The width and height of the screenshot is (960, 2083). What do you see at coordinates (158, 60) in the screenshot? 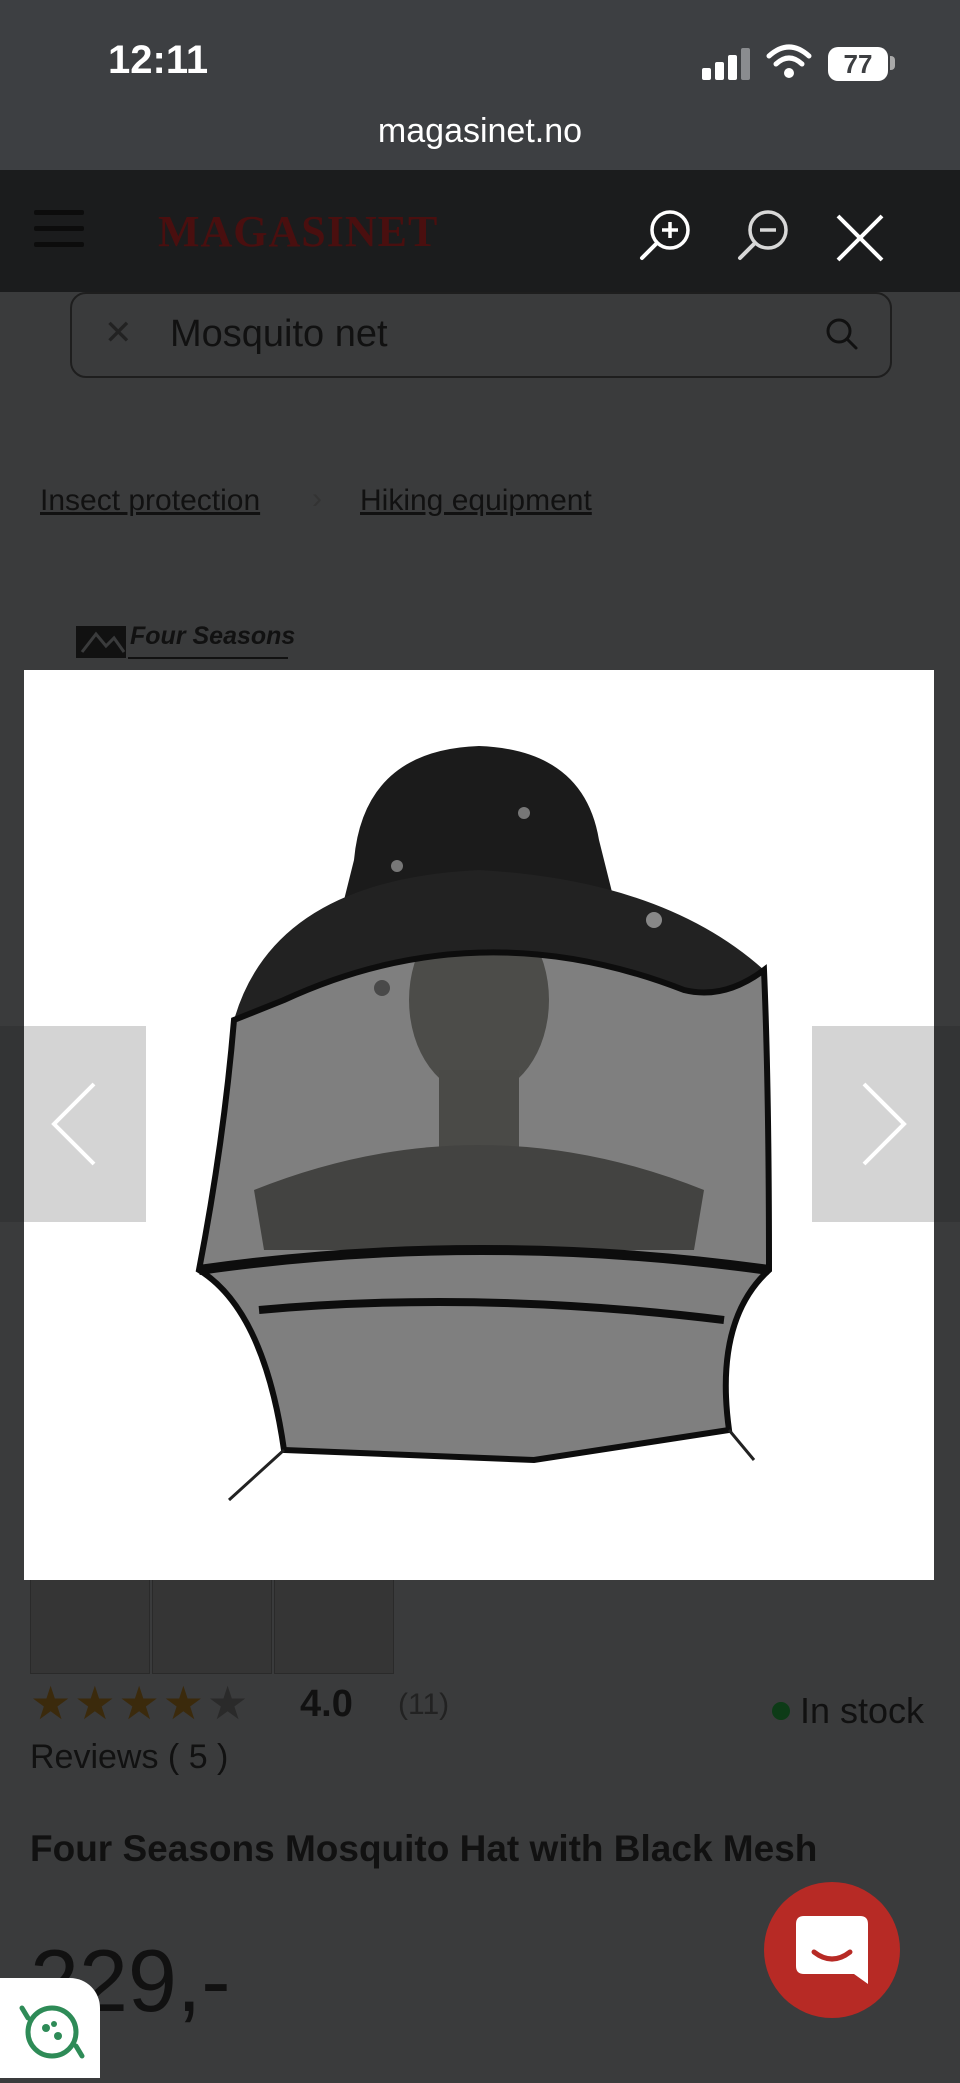
I see `status-time: 12:11` at bounding box center [158, 60].